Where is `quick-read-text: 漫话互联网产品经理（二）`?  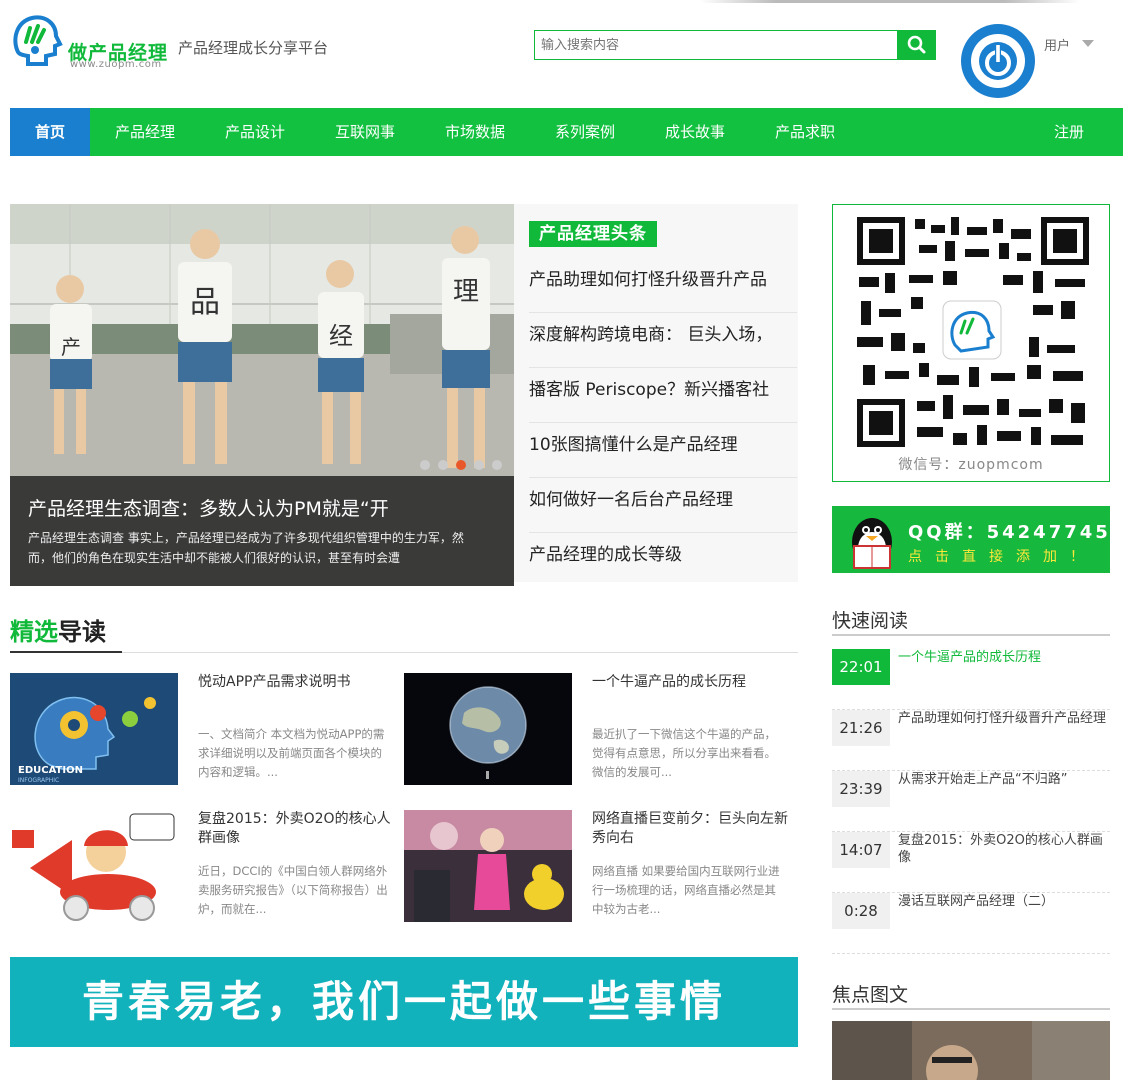 quick-read-text: 漫话互联网产品经理（二） is located at coordinates (1004, 901).